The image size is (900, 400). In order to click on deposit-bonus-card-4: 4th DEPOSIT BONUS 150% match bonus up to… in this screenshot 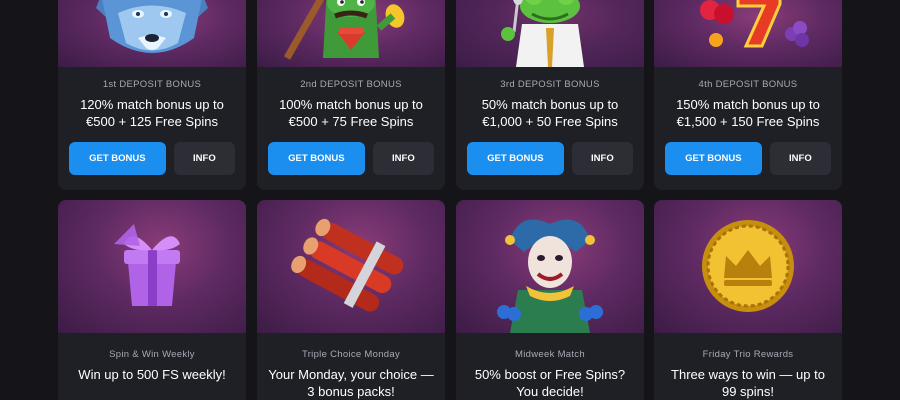, I will do `click(748, 95)`.